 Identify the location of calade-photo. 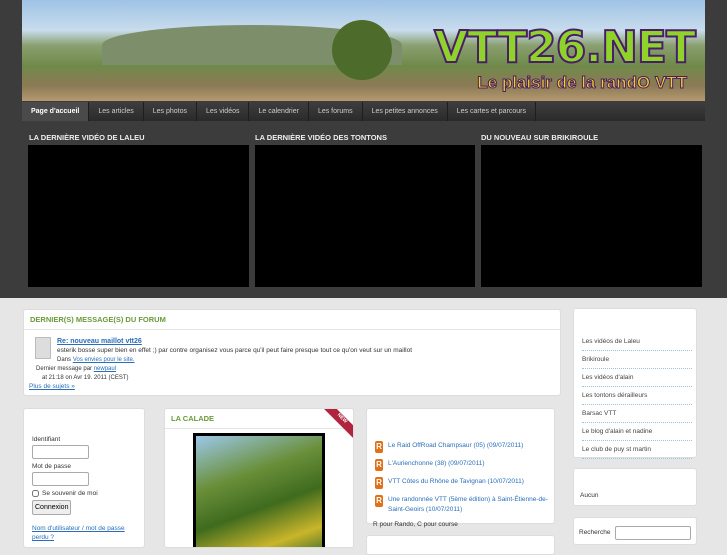
(259, 490).